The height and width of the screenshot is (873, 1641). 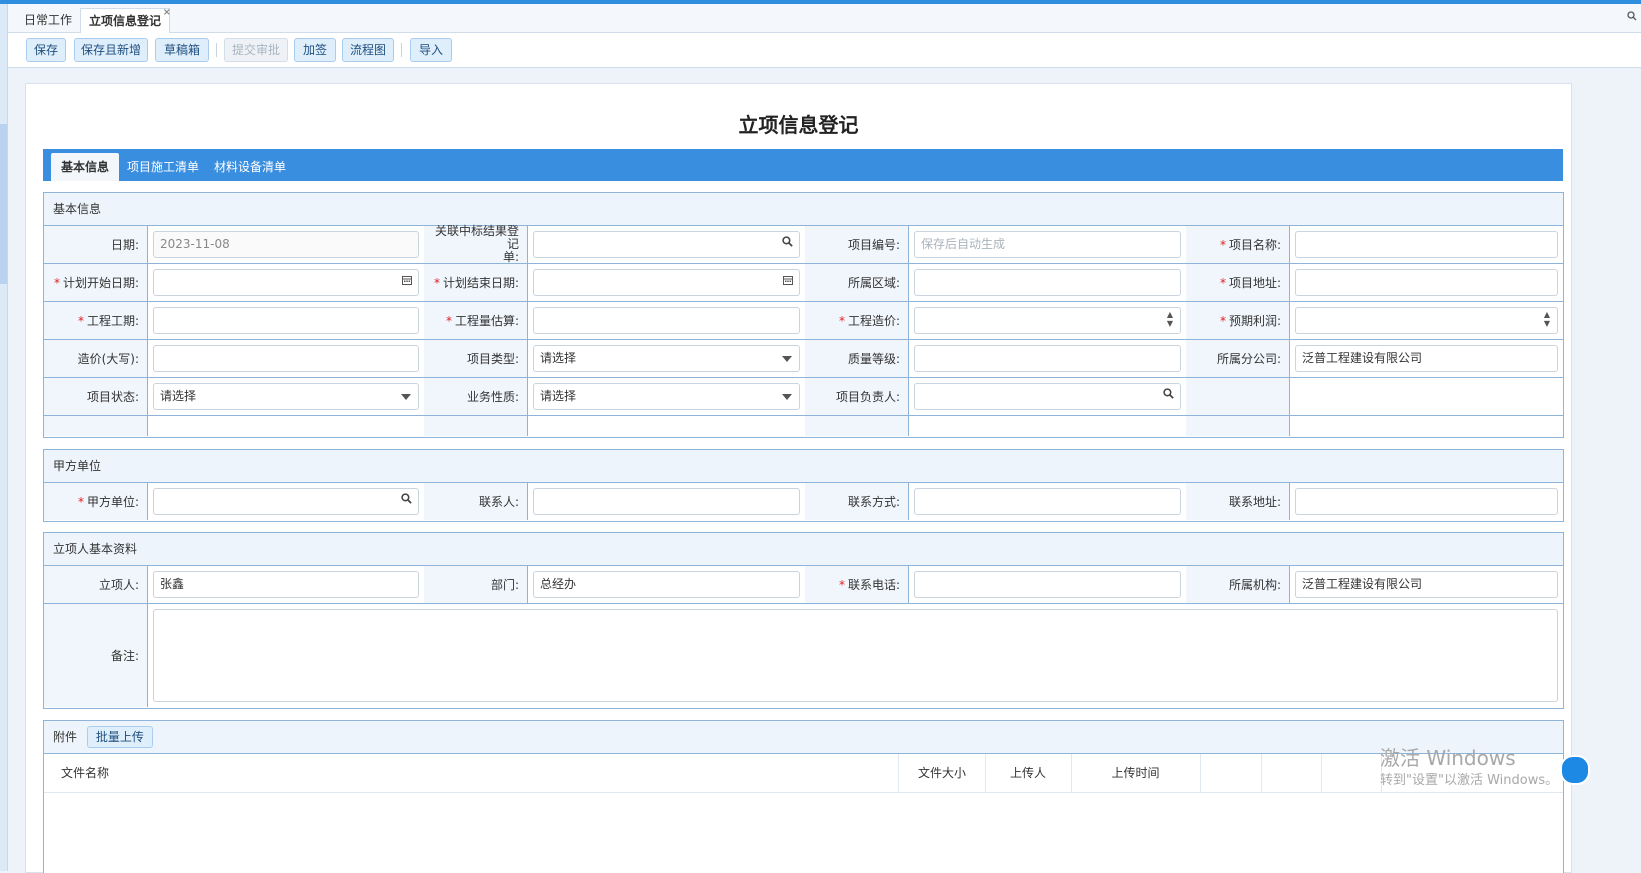 What do you see at coordinates (1575, 770) in the screenshot?
I see `help-bubble-icon` at bounding box center [1575, 770].